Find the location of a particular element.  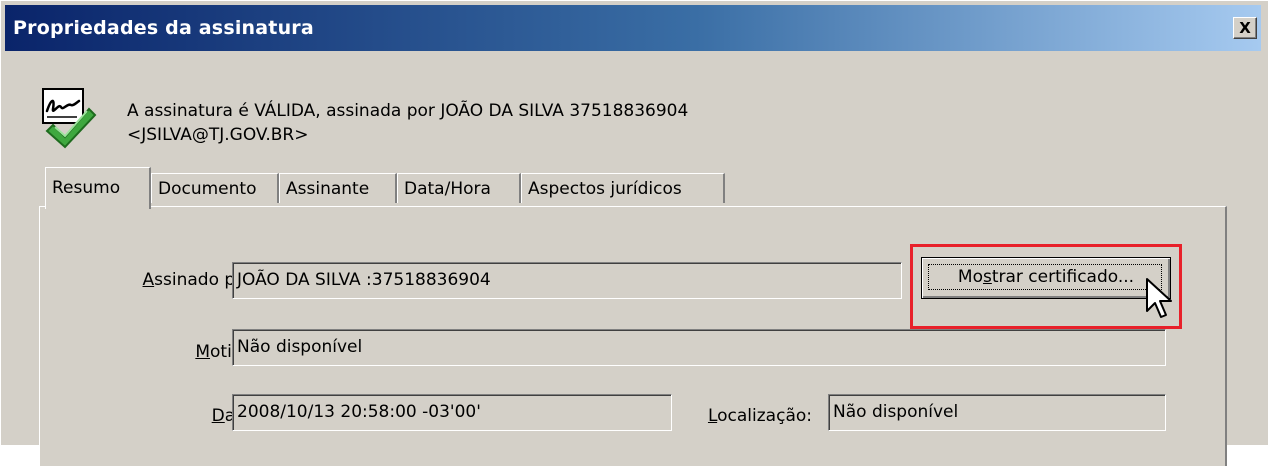

signed-by-field: JOÃO DA SILVA :37518836904 is located at coordinates (567, 280).